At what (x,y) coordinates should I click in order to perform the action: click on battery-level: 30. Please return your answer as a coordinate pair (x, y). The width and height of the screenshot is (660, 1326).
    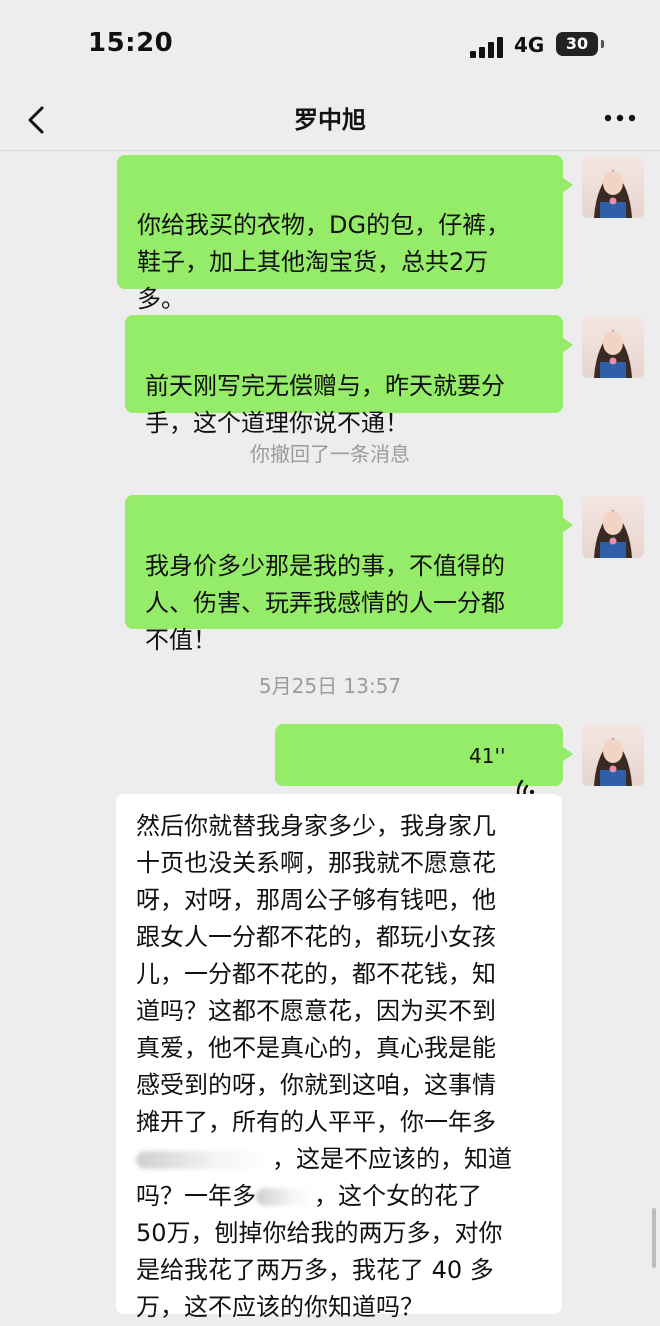
    Looking at the image, I should click on (577, 43).